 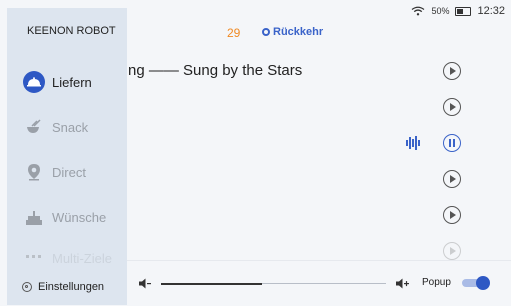 I want to click on snack-icon, so click(x=34, y=127).